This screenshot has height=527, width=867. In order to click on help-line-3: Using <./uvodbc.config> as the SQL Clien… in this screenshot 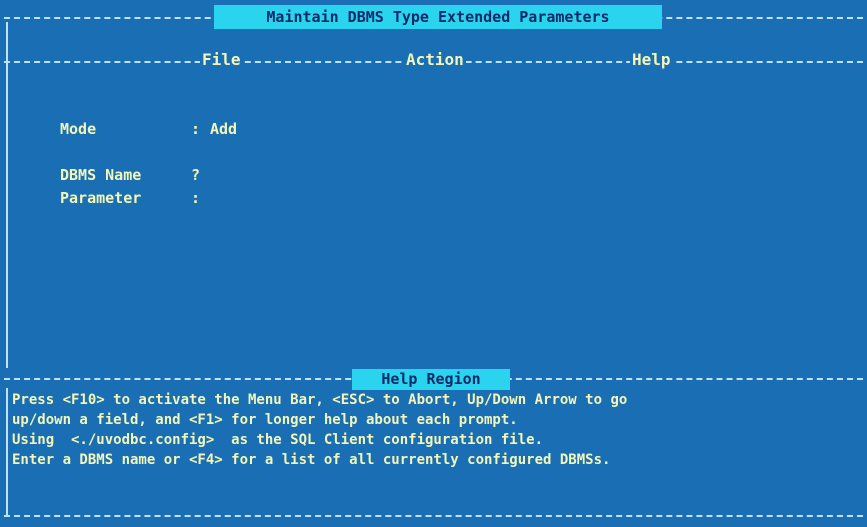, I will do `click(278, 440)`.